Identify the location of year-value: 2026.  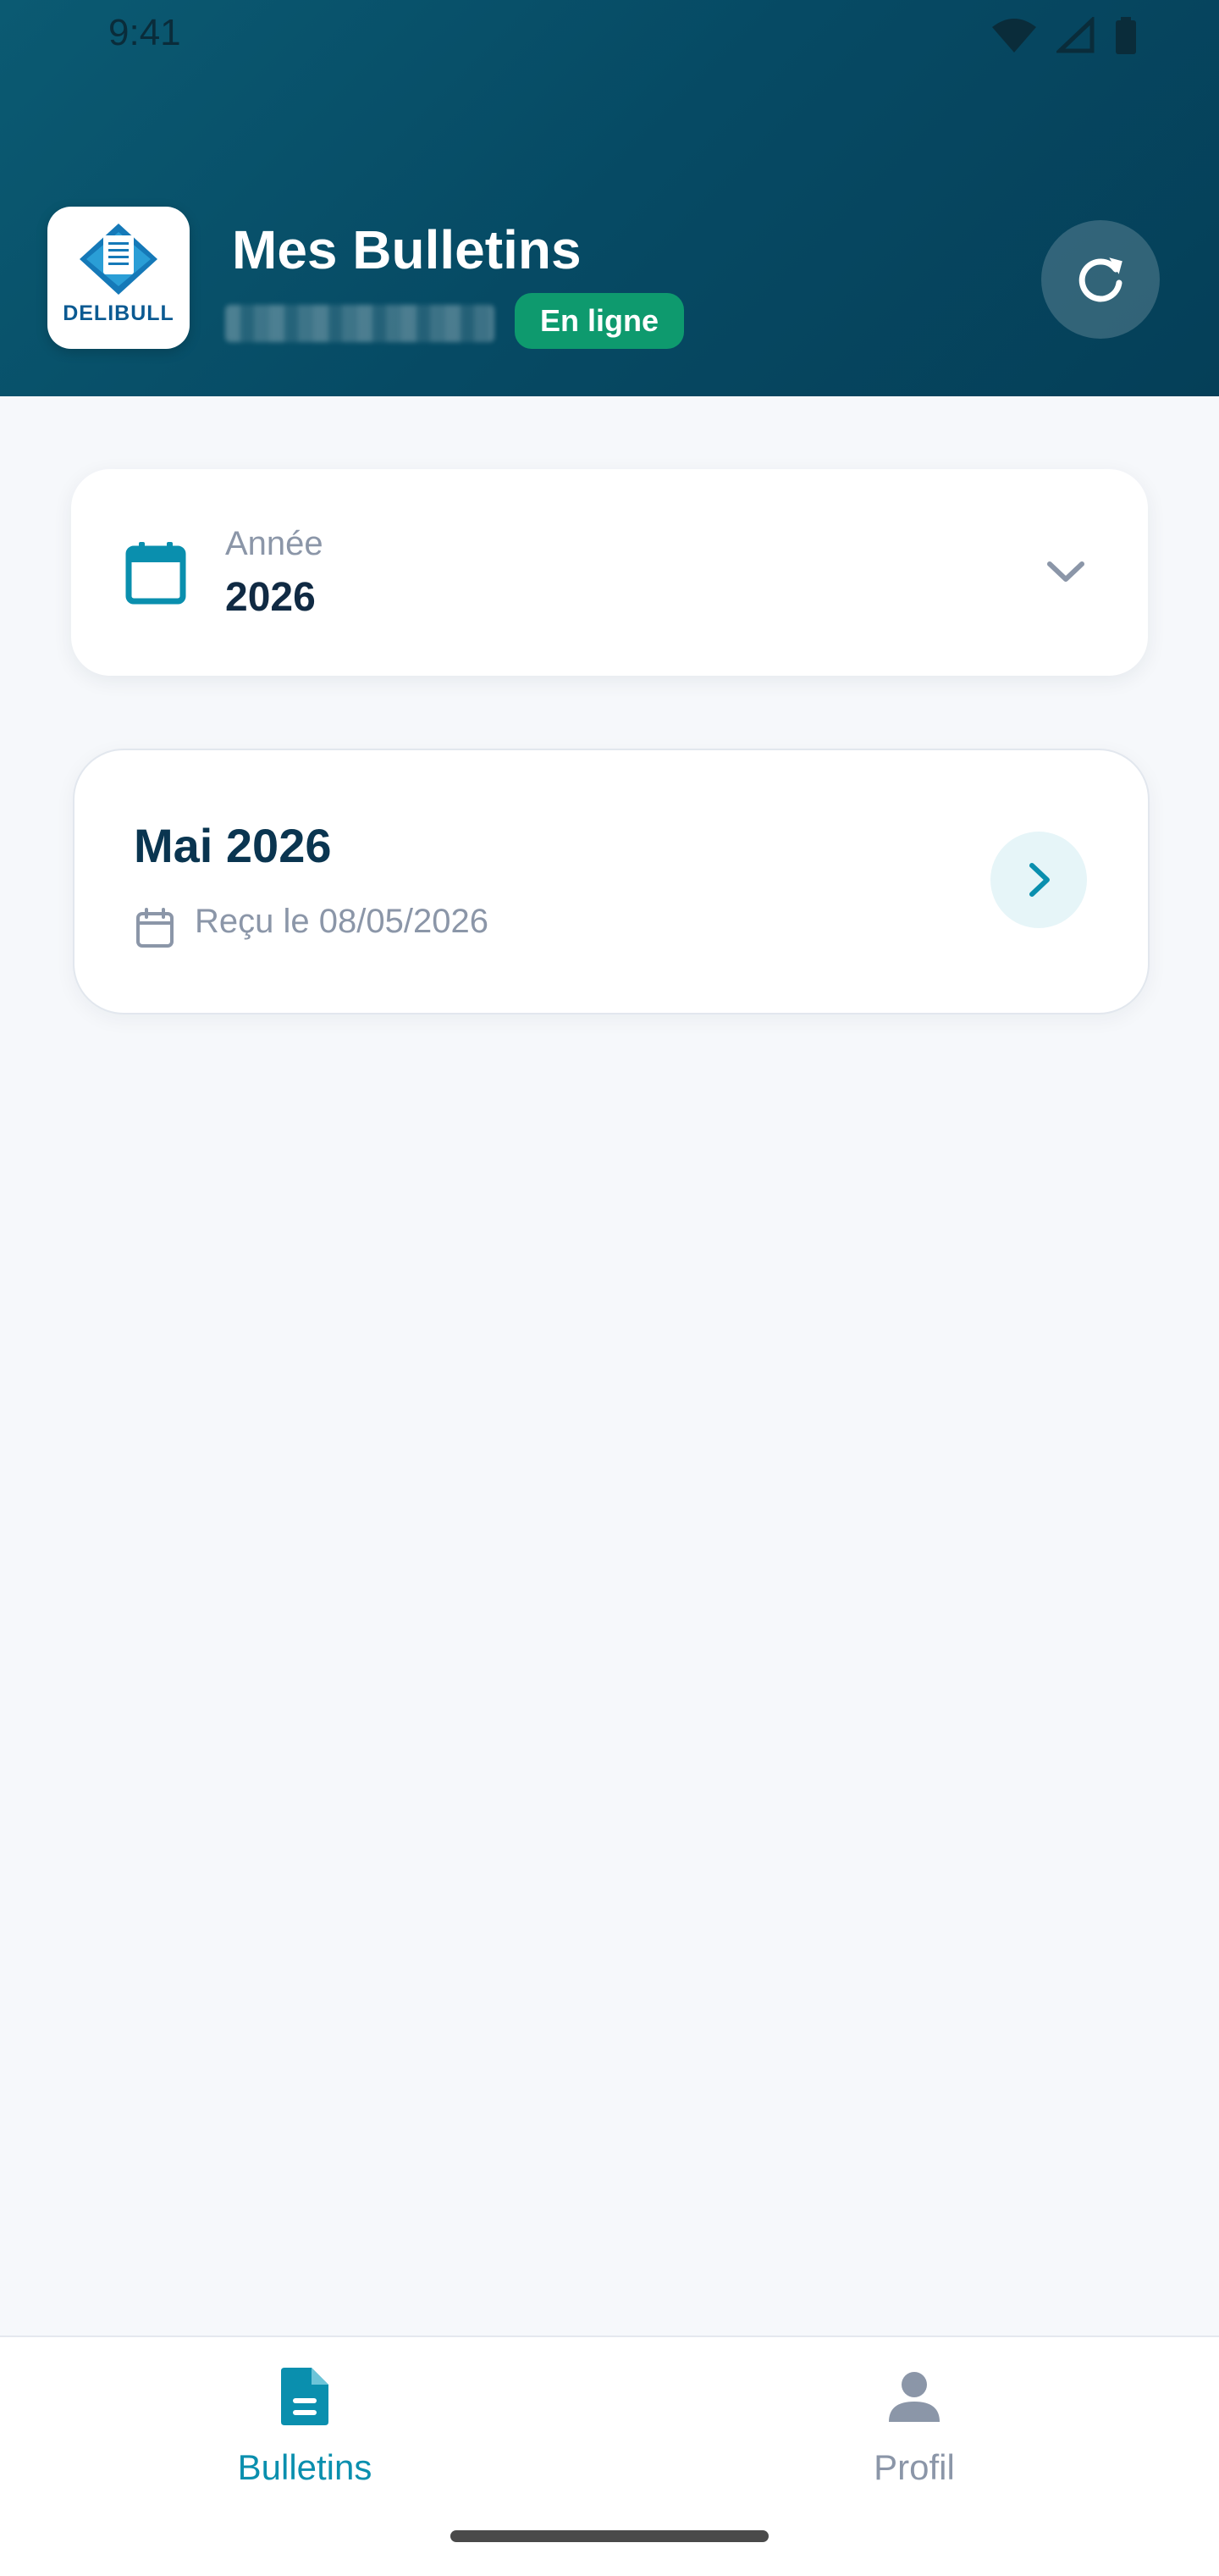
(270, 597).